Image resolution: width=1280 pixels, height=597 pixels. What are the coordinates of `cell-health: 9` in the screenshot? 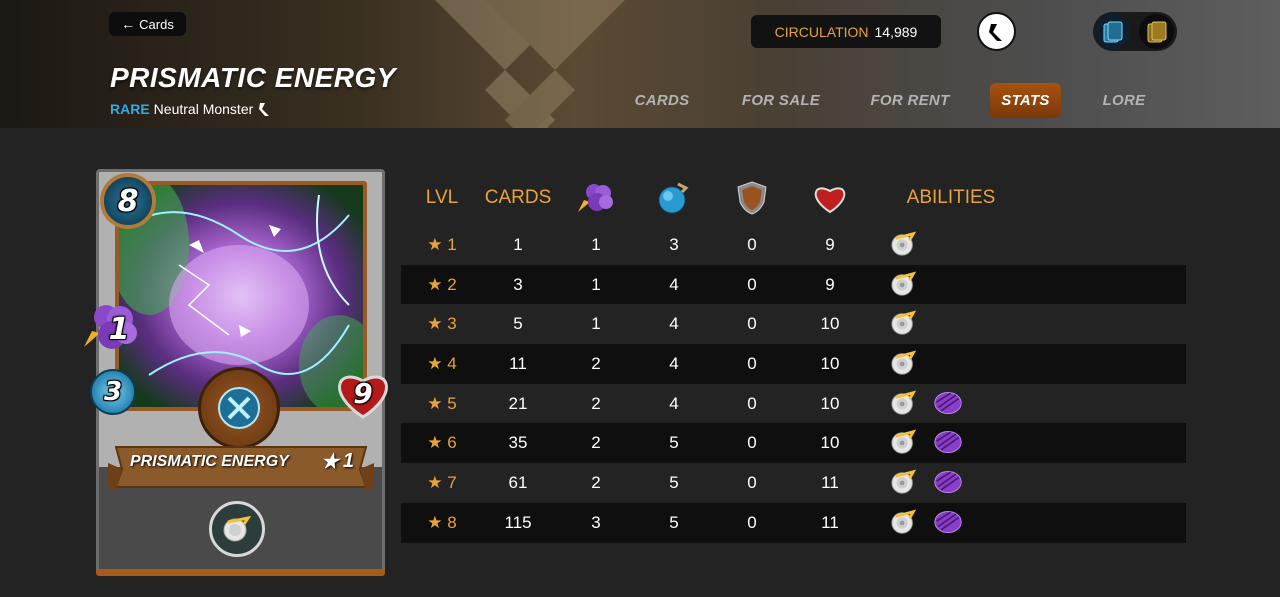 It's located at (830, 244).